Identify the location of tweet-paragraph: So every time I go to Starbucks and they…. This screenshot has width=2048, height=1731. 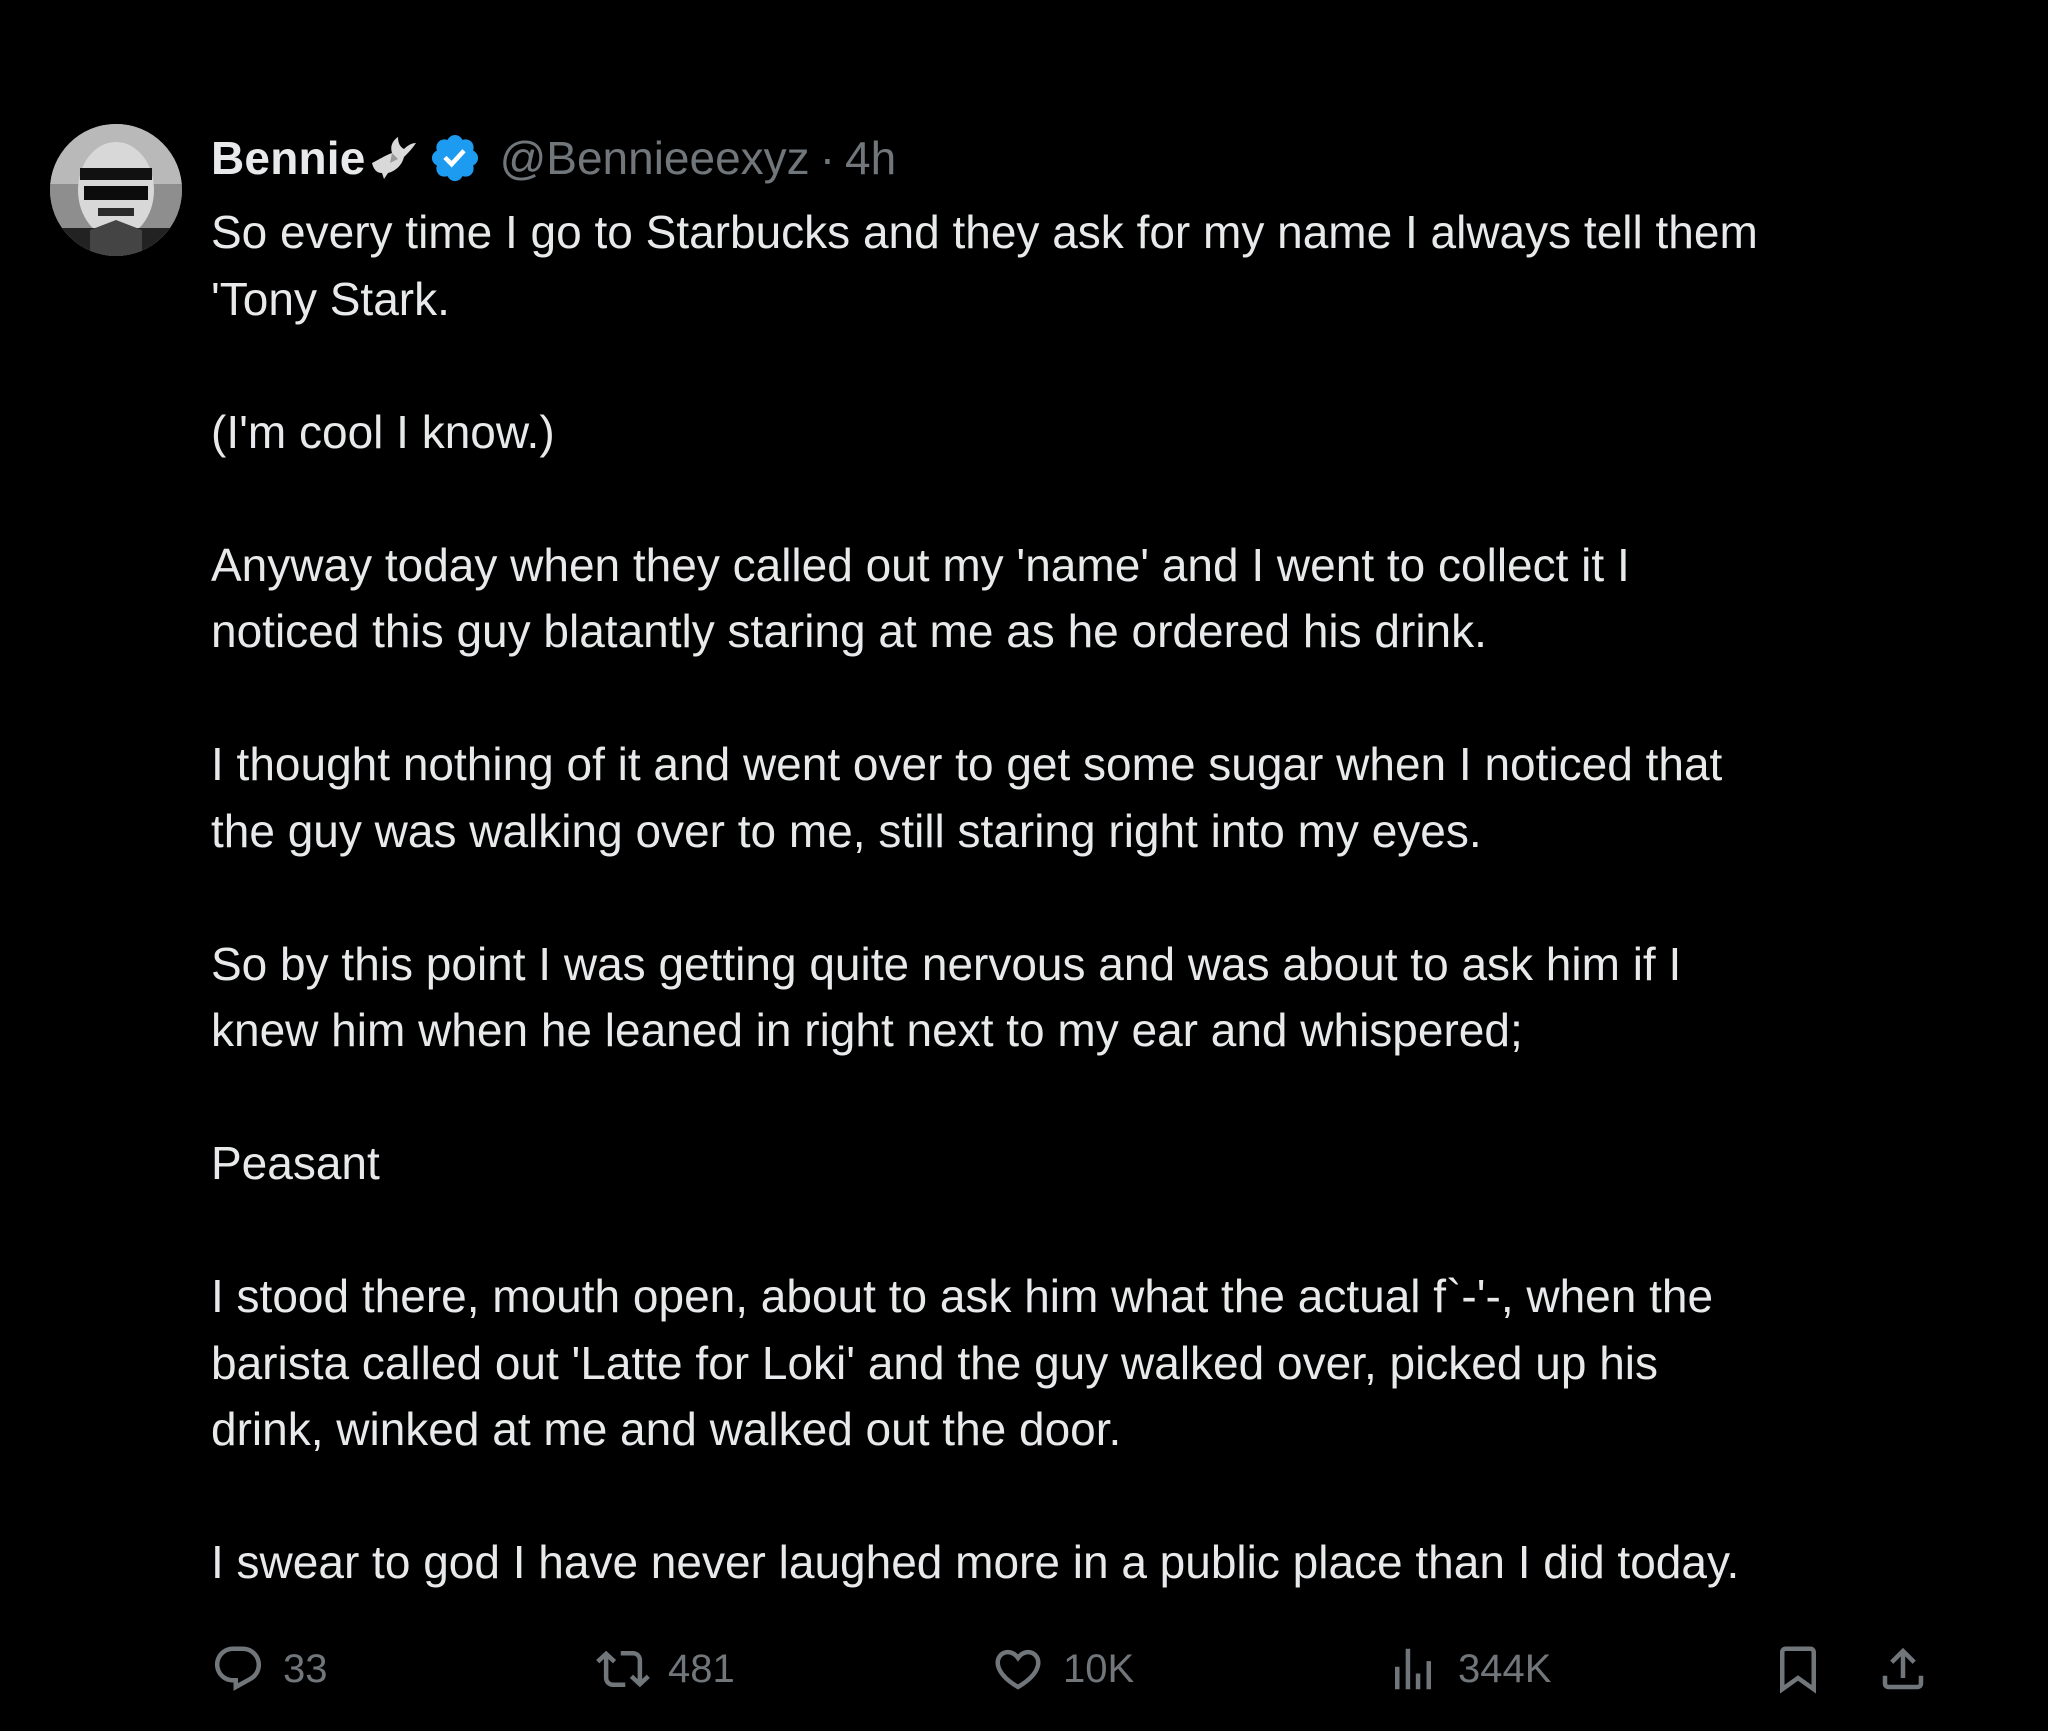
(984, 265).